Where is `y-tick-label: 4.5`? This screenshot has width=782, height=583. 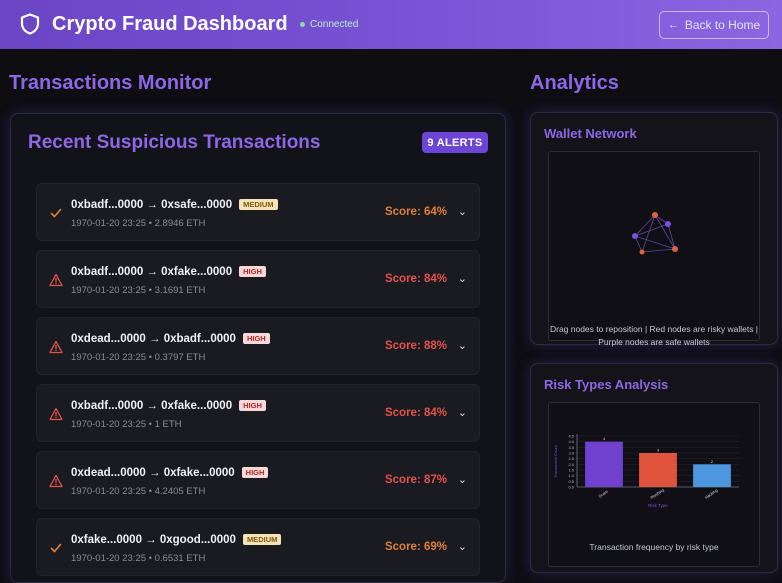
y-tick-label: 4.5 is located at coordinates (571, 436).